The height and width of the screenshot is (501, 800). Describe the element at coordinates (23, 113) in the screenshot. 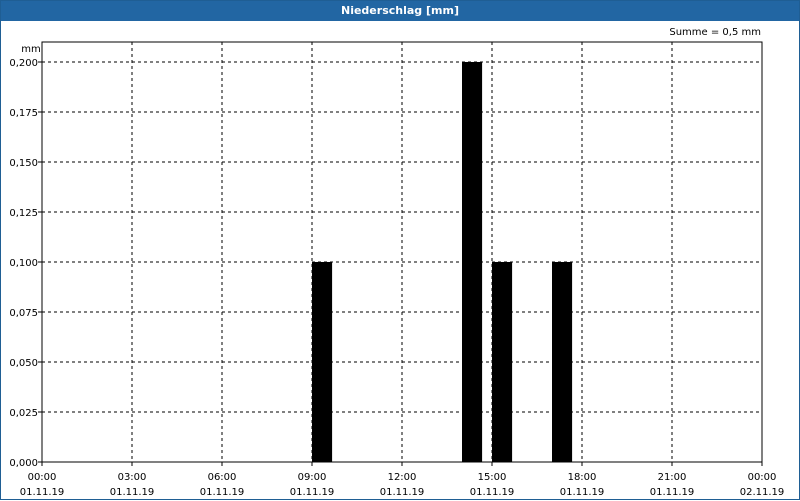

I see `y-tick-label: 0,175` at that location.